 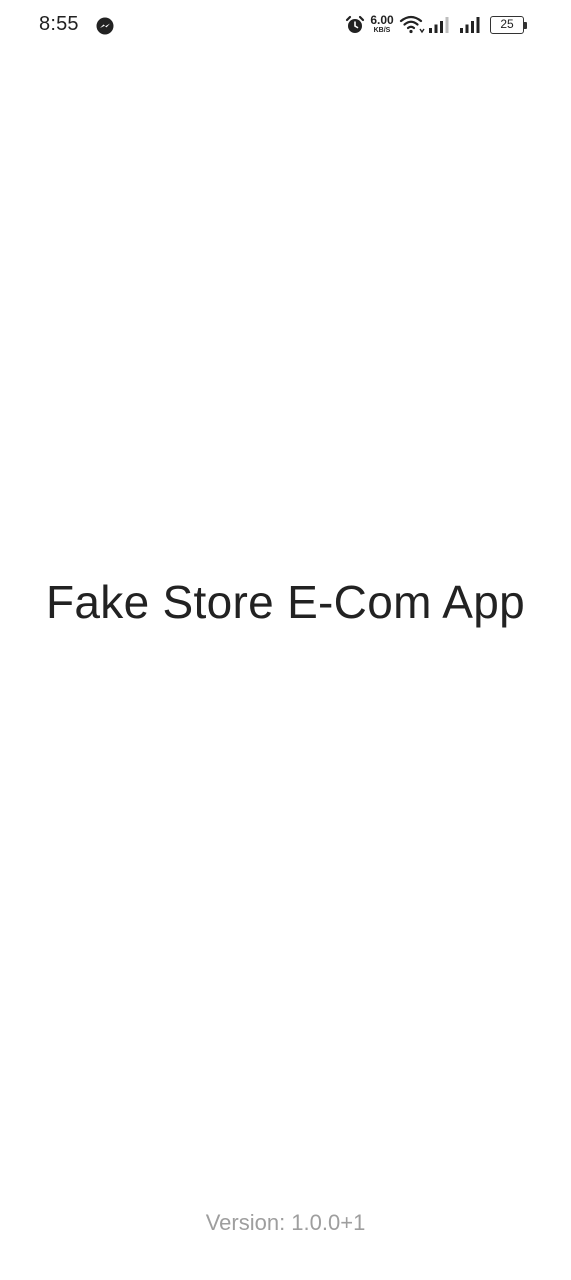 What do you see at coordinates (412, 24) in the screenshot?
I see `wifi-icon` at bounding box center [412, 24].